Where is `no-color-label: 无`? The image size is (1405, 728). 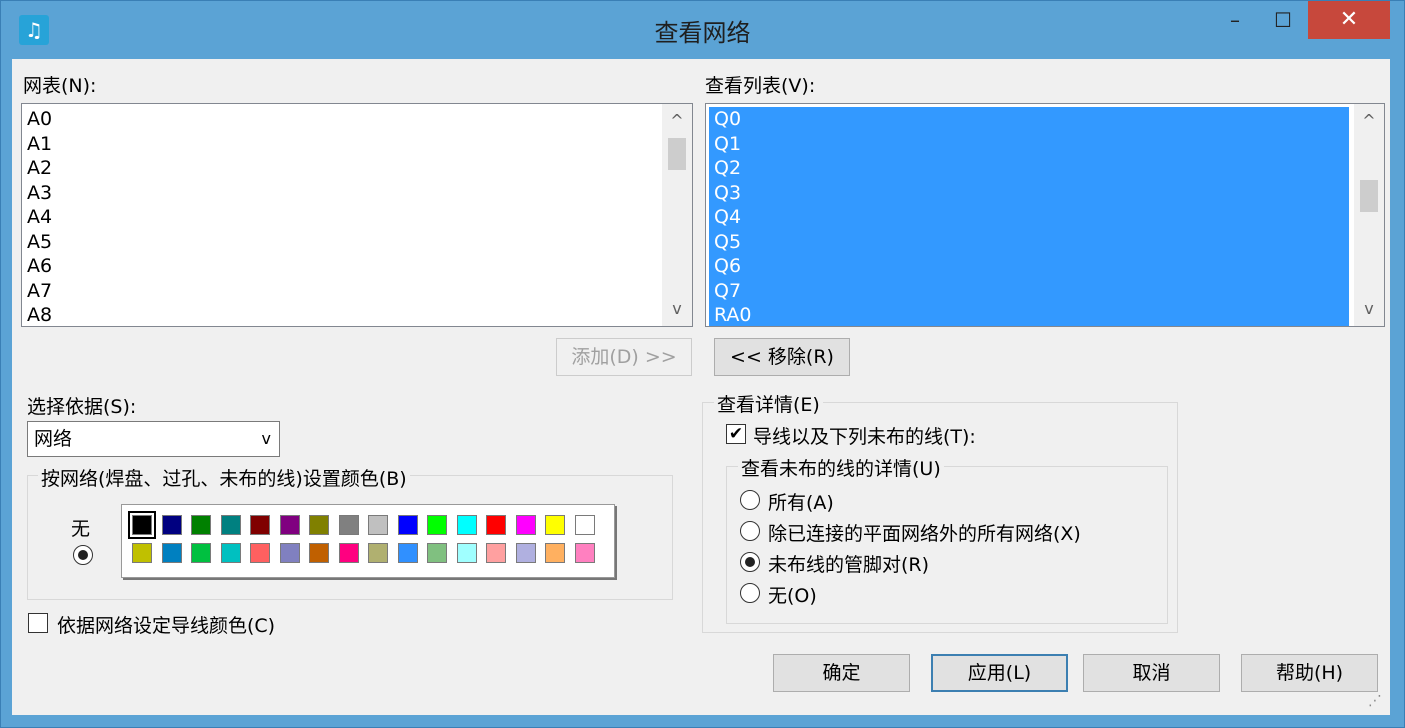
no-color-label: 无 is located at coordinates (81, 529).